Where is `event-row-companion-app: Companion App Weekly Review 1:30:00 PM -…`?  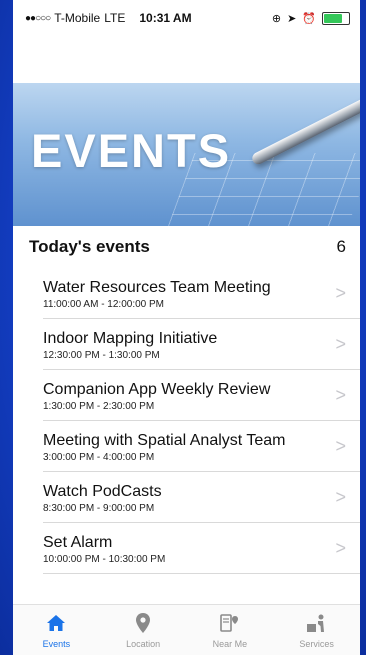
event-row-companion-app: Companion App Weekly Review 1:30:00 PM -… is located at coordinates (201, 395).